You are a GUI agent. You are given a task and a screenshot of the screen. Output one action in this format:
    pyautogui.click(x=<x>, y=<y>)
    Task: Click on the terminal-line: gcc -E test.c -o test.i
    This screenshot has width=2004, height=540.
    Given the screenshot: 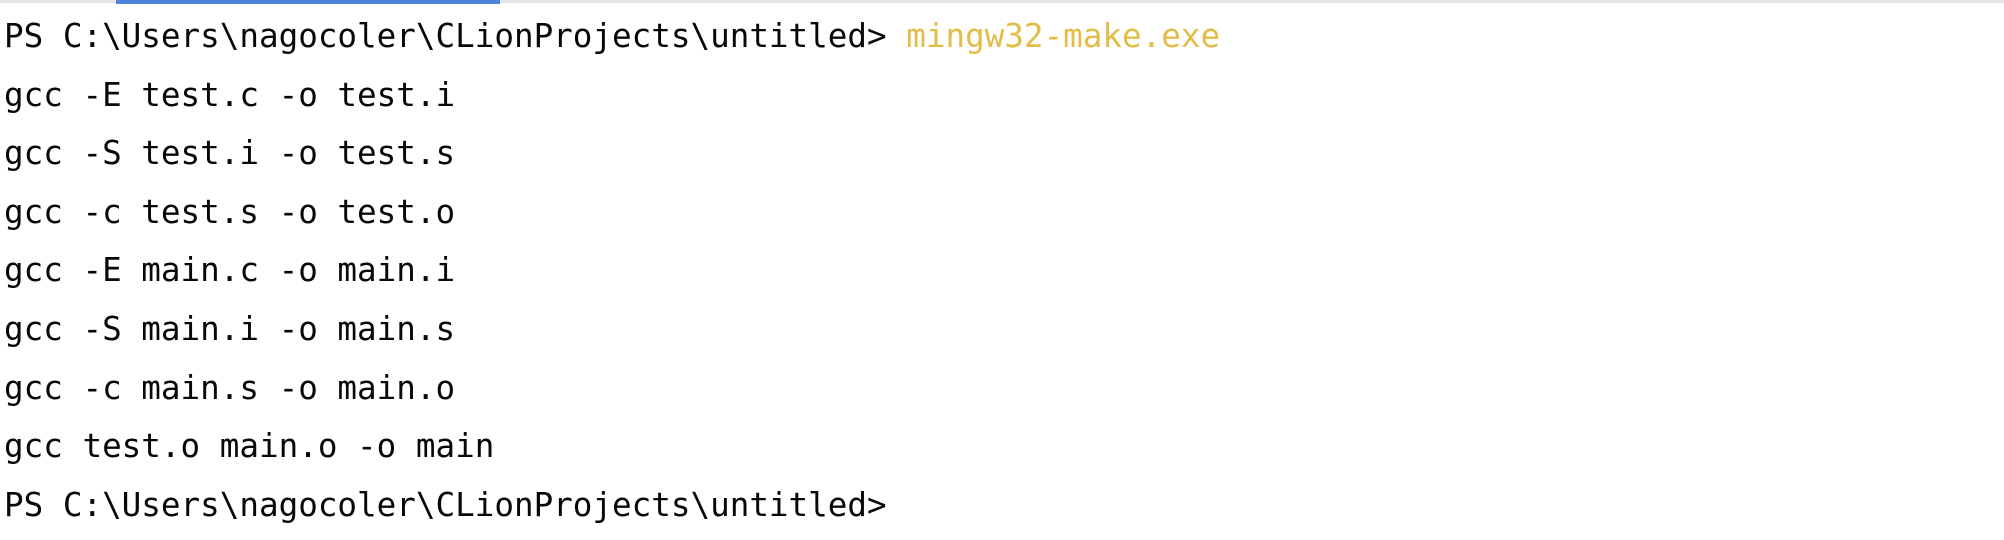 What is the action you would take?
    pyautogui.click(x=230, y=94)
    